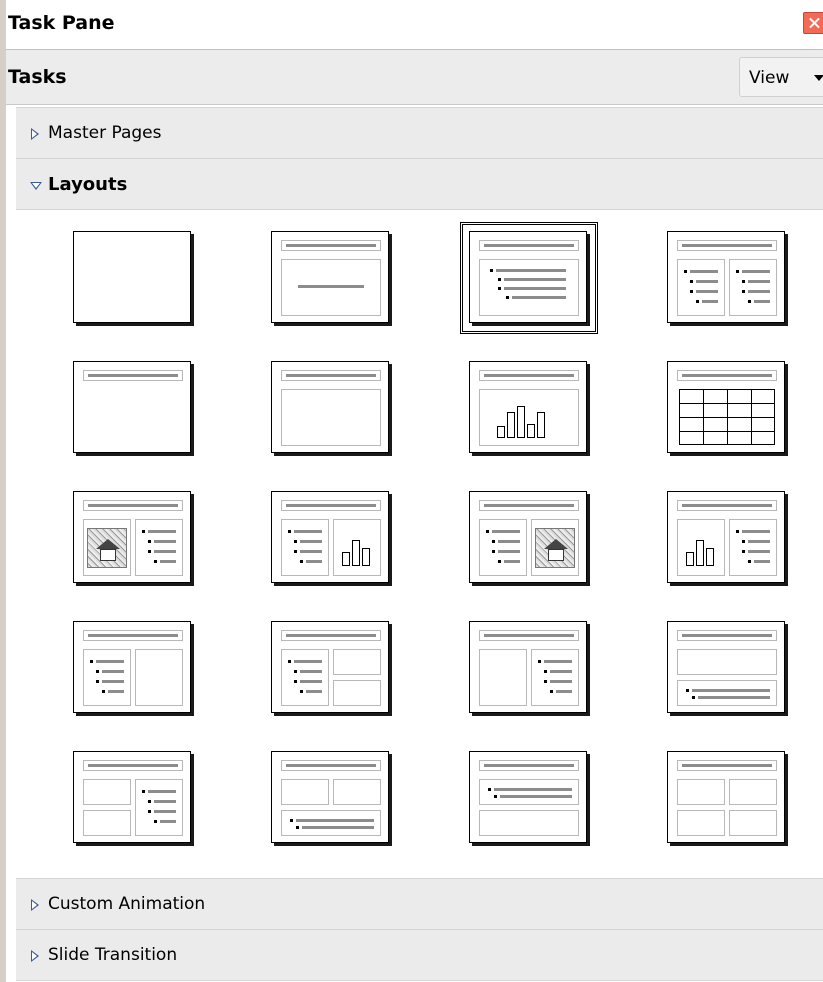 The height and width of the screenshot is (982, 823). Describe the element at coordinates (127, 904) in the screenshot. I see `section-custom-animation-label: Custom Animation` at that location.